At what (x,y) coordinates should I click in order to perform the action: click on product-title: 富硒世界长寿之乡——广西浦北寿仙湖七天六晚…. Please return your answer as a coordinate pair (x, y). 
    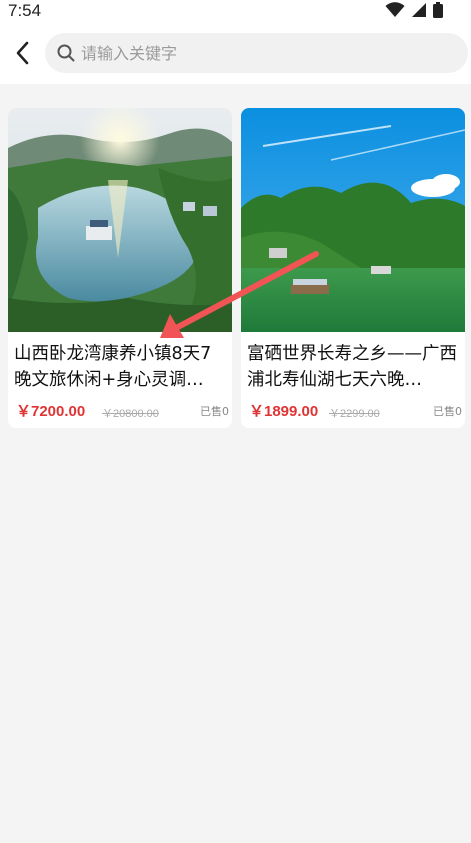
    Looking at the image, I should click on (354, 367).